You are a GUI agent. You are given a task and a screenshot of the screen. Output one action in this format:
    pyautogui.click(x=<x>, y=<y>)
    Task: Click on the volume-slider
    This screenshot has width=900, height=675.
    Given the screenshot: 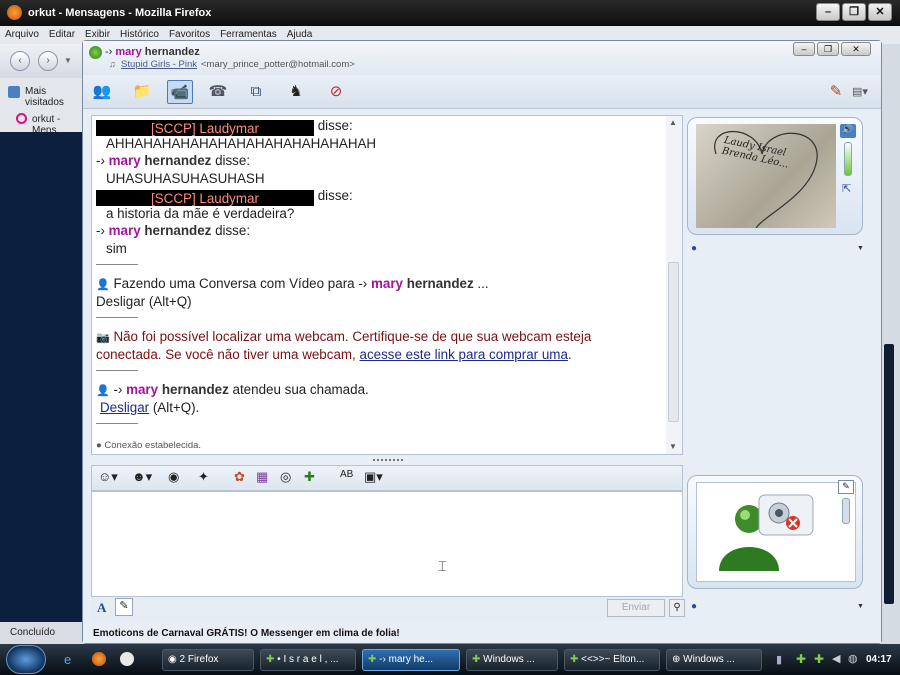 What is the action you would take?
    pyautogui.click(x=848, y=159)
    